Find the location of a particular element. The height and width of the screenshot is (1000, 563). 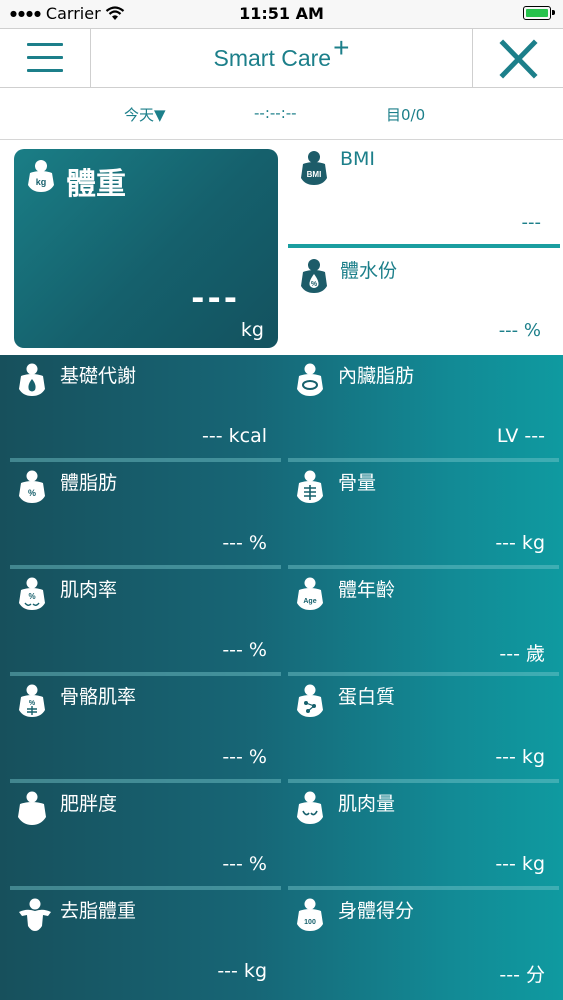

metric-cell-obesity: 肥胖度 --- % is located at coordinates (145, 836).